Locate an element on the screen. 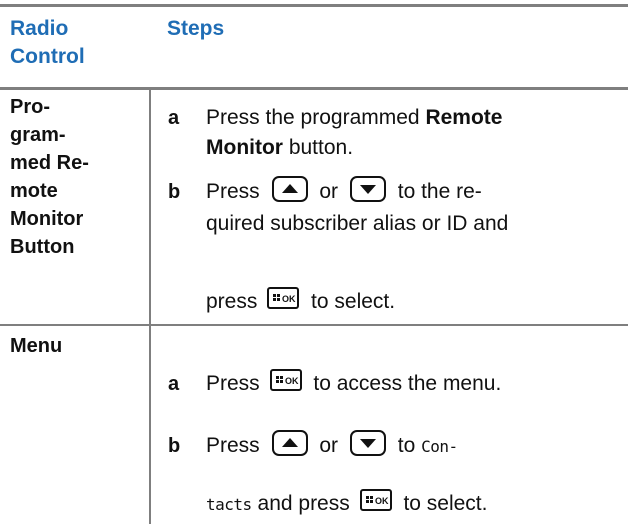  step-text: tacts and press OK to select. is located at coordinates (346, 504).